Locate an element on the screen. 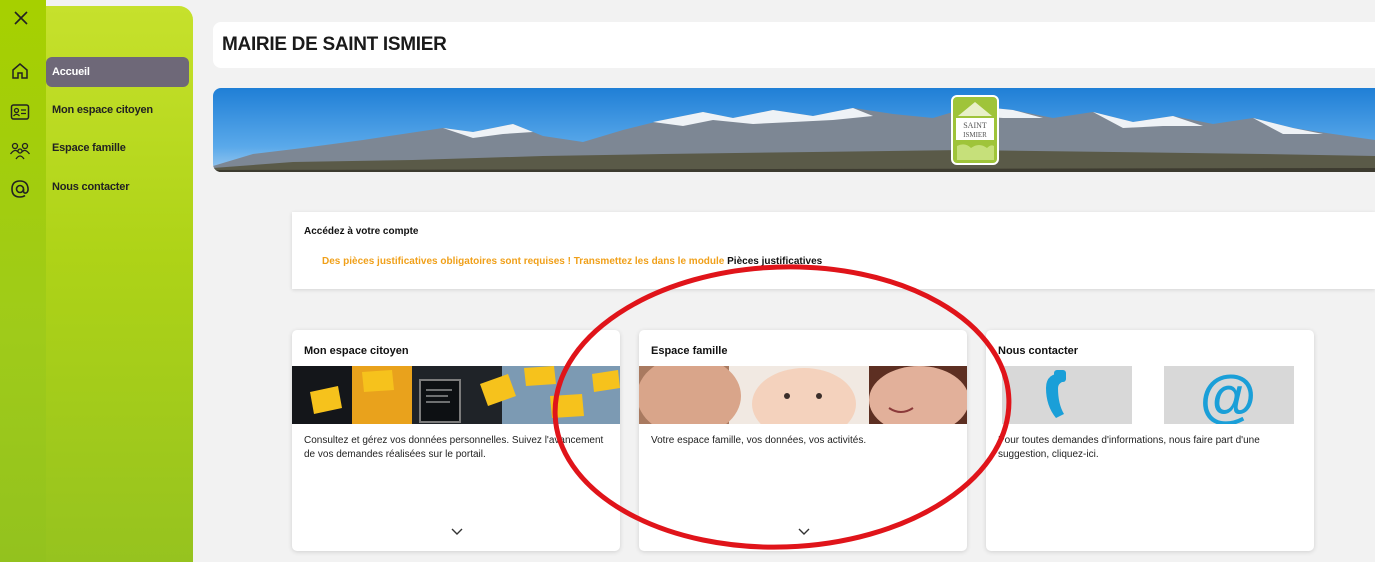 This screenshot has height=562, width=1375. id-card-icon is located at coordinates (20, 112).